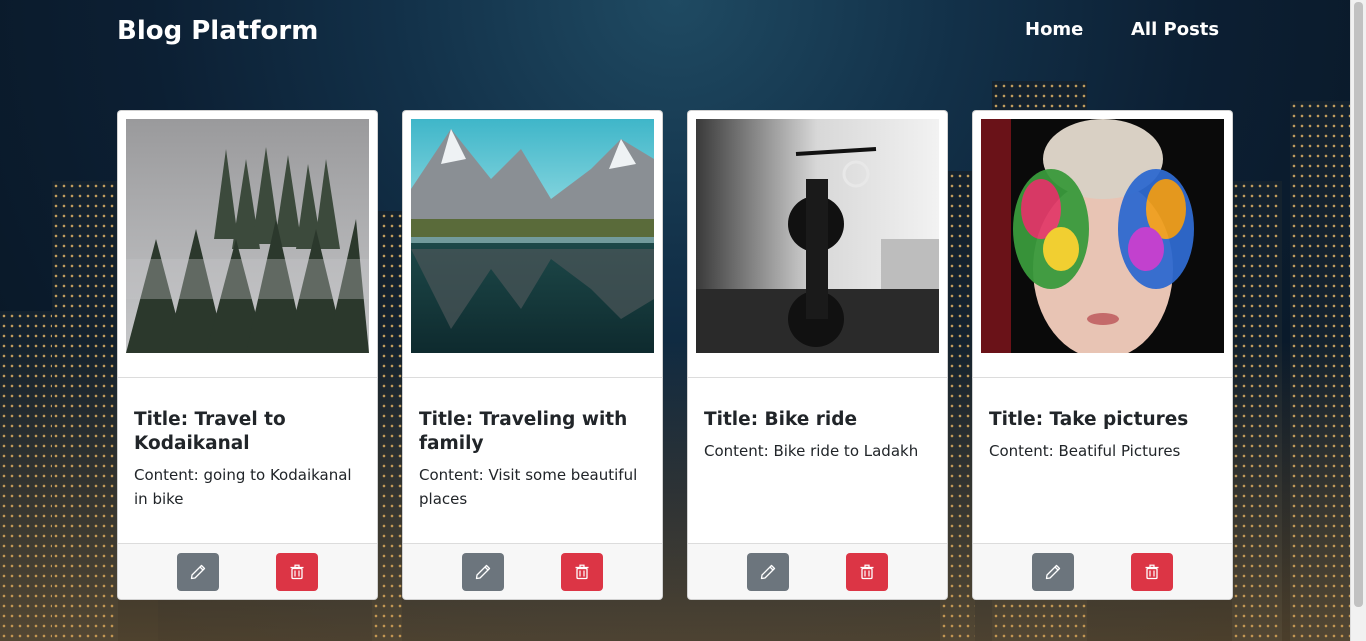  What do you see at coordinates (1102, 236) in the screenshot?
I see `post-image-painted-hands` at bounding box center [1102, 236].